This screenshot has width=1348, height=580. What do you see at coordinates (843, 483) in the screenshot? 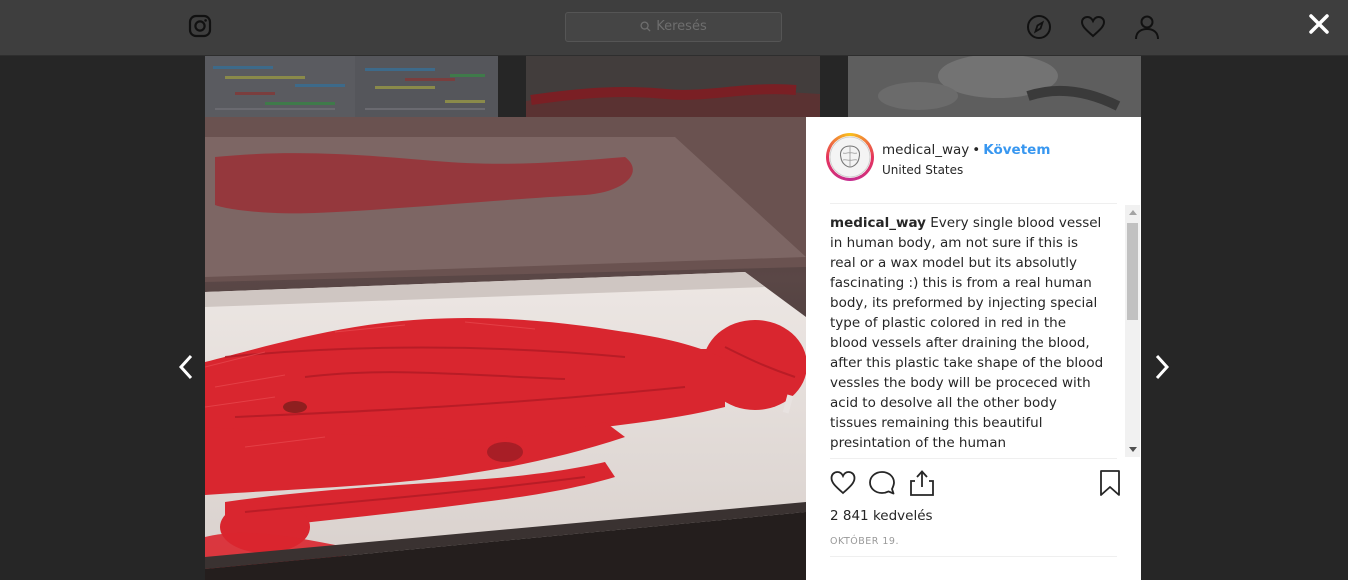
I see `like-heart-icon` at bounding box center [843, 483].